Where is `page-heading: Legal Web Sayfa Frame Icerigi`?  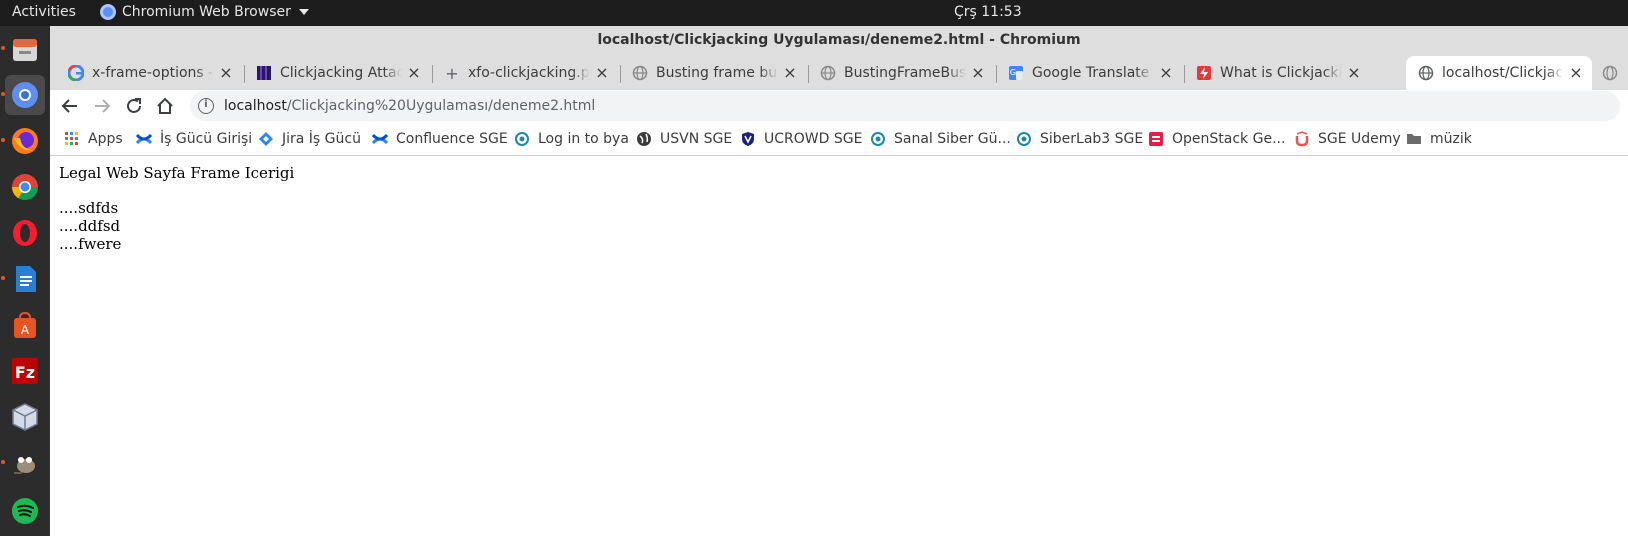
page-heading: Legal Web Sayfa Frame Icerigi is located at coordinates (177, 173).